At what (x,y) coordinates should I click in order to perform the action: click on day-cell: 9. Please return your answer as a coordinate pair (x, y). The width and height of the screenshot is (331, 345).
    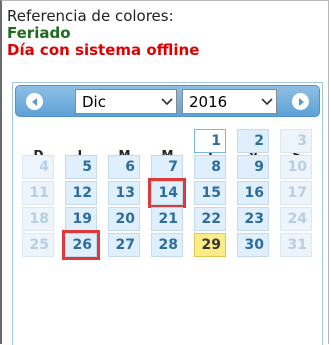
    Looking at the image, I should click on (253, 167).